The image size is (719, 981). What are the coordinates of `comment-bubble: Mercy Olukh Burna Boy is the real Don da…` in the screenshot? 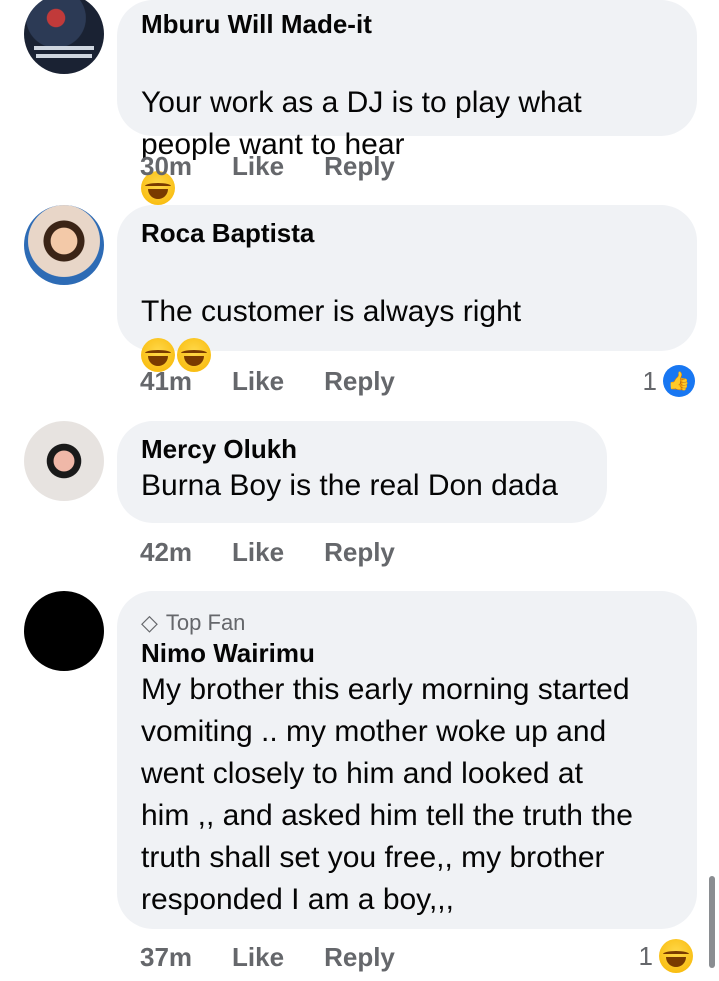 It's located at (362, 472).